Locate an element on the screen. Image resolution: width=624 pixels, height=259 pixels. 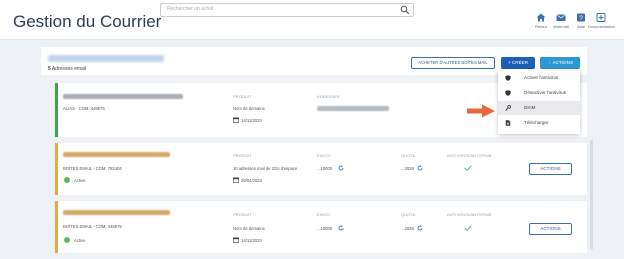
email-address-count: 5 Adresses email is located at coordinates (67, 69).